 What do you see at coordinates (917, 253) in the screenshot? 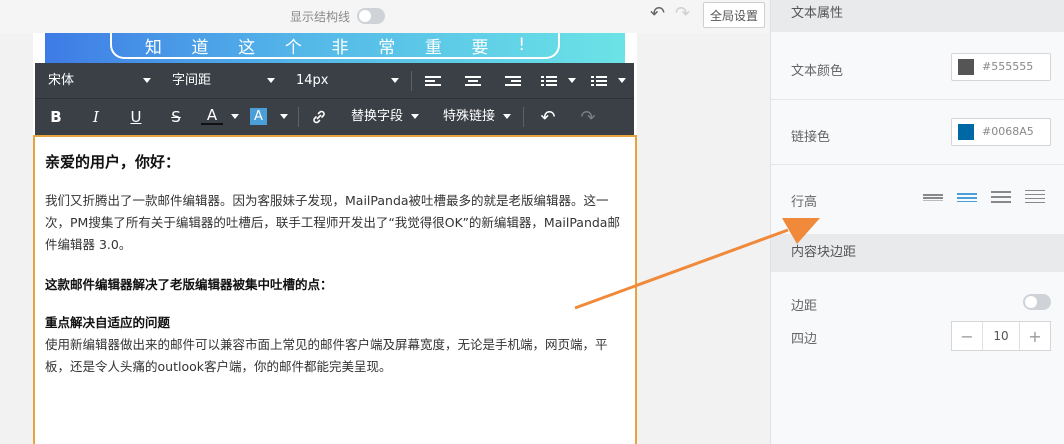
I see `block-padding-header: 内容块边距` at bounding box center [917, 253].